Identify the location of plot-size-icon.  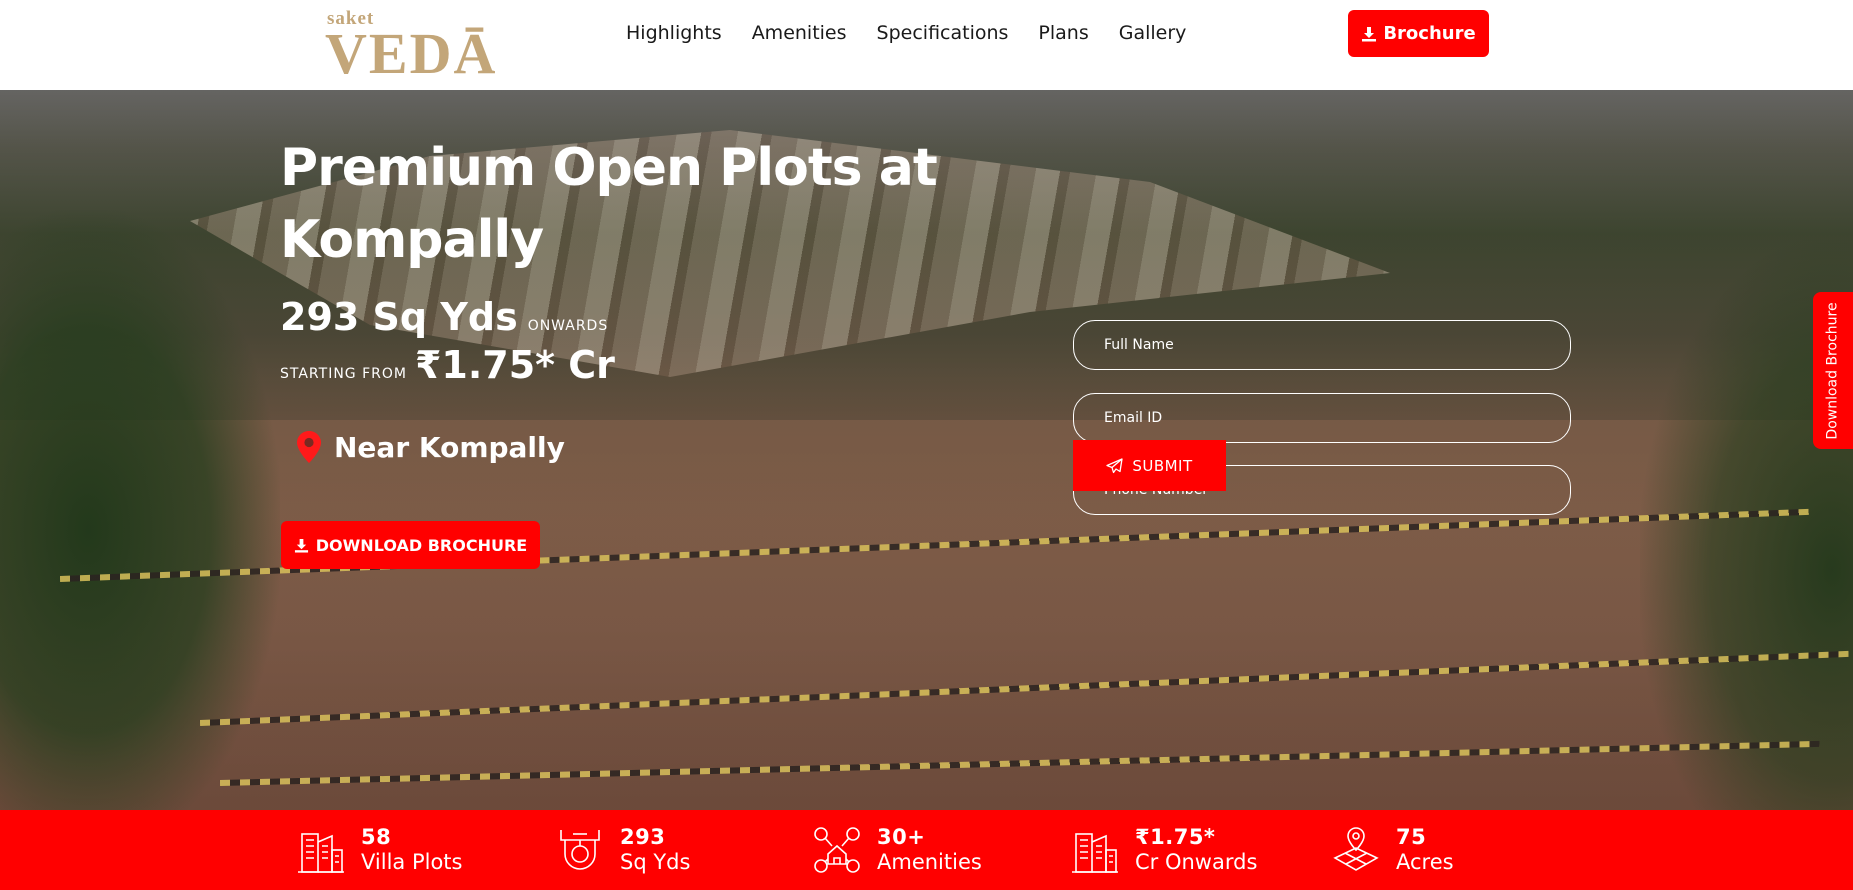
(580, 850).